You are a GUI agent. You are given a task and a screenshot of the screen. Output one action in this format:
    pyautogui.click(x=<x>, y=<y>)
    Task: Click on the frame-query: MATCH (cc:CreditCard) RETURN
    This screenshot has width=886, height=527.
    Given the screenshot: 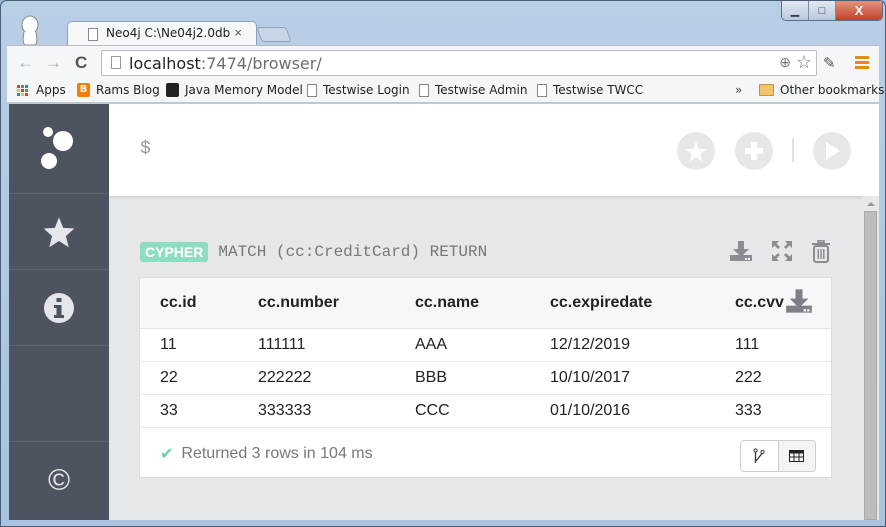 What is the action you would take?
    pyautogui.click(x=352, y=252)
    